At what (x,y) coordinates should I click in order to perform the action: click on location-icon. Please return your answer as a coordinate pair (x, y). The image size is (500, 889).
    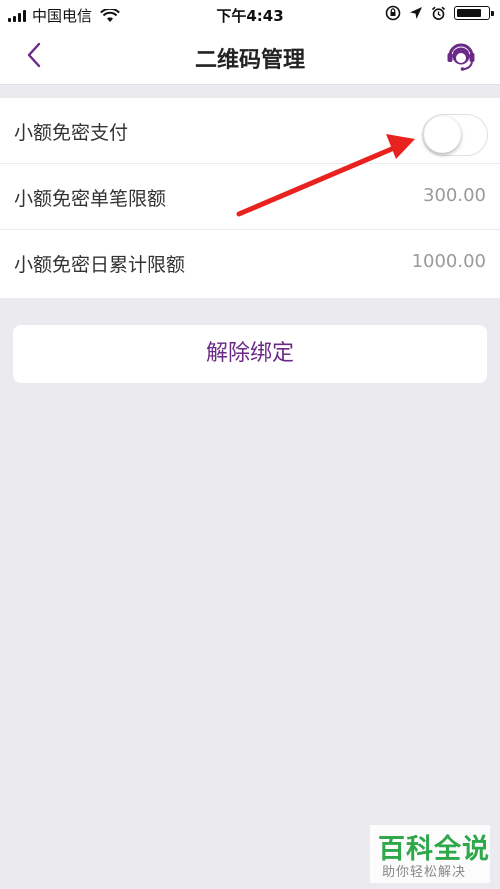
    Looking at the image, I should click on (416, 13).